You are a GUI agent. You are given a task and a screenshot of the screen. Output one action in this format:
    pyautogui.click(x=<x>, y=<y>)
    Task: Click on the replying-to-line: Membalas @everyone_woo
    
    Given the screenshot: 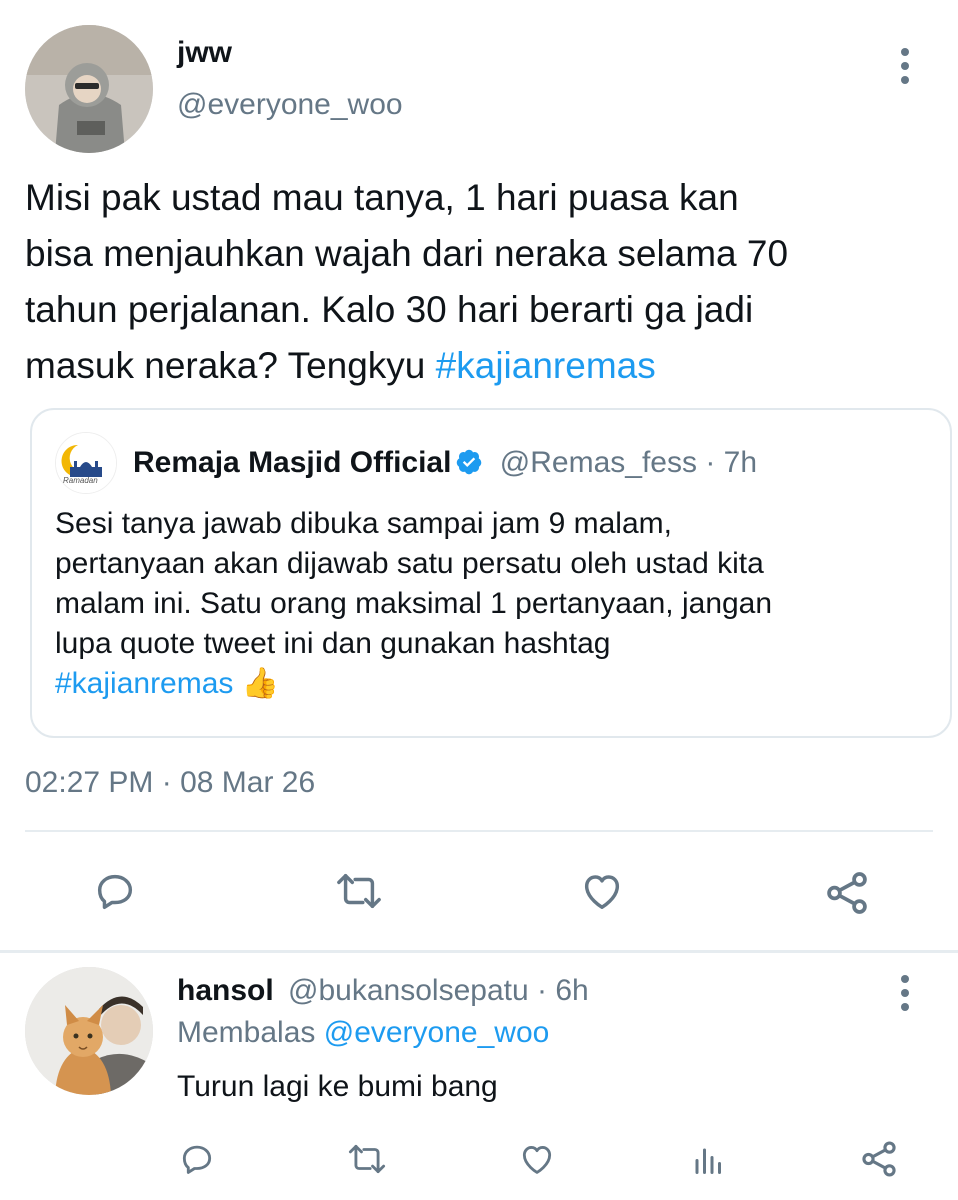 What is the action you would take?
    pyautogui.click(x=363, y=1033)
    